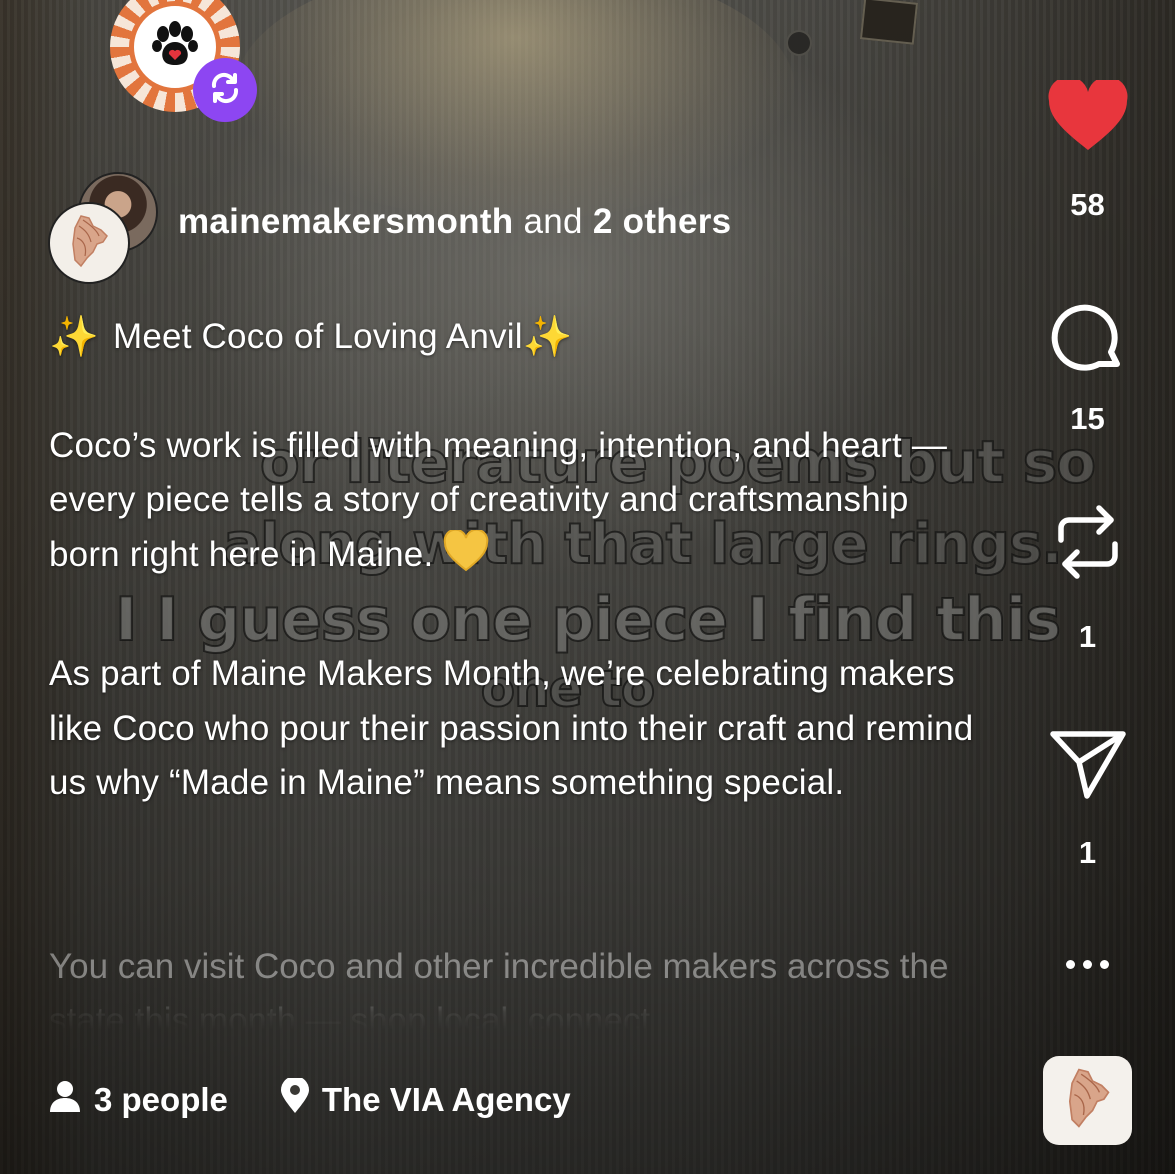  Describe the element at coordinates (74, 337) in the screenshot. I see `sparkles-emoji-left: ✨` at that location.